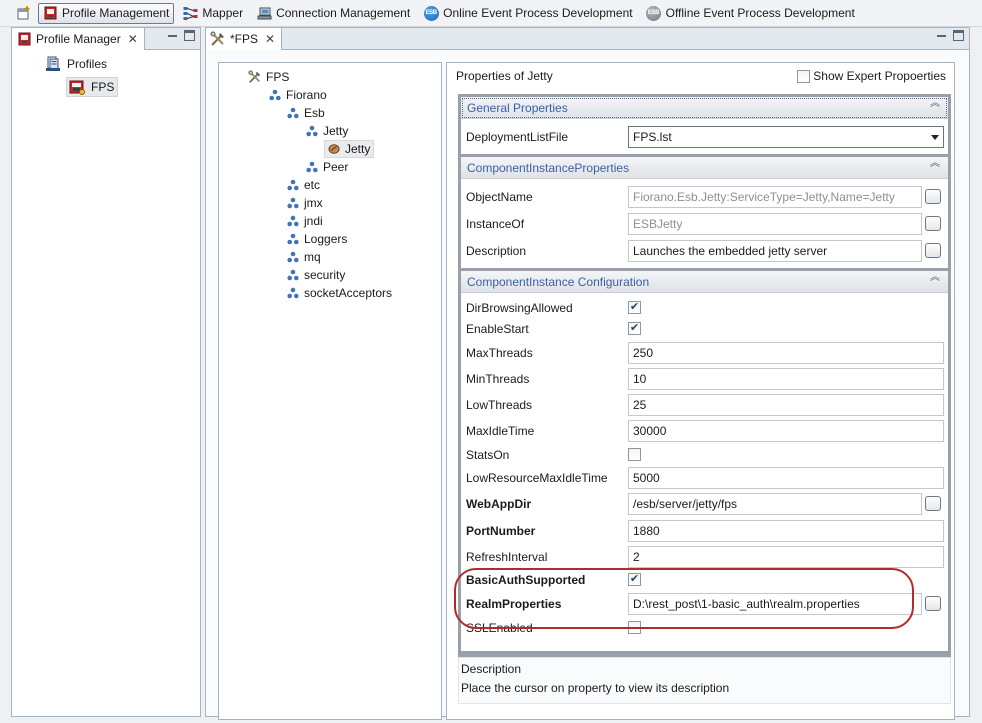 This screenshot has height=723, width=982. Describe the element at coordinates (87, 64) in the screenshot. I see `tree-item-label: Profiles` at that location.